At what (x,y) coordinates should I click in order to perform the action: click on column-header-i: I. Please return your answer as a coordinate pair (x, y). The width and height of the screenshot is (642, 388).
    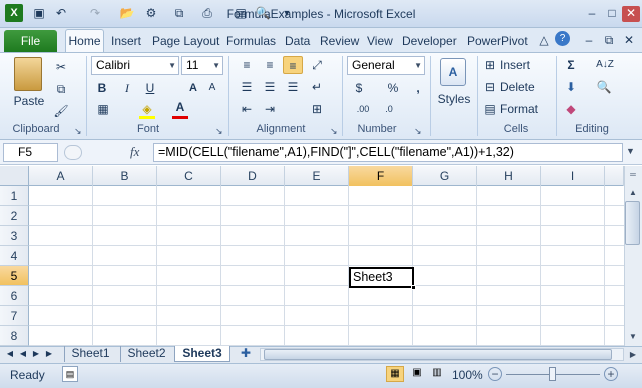
    Looking at the image, I should click on (573, 176).